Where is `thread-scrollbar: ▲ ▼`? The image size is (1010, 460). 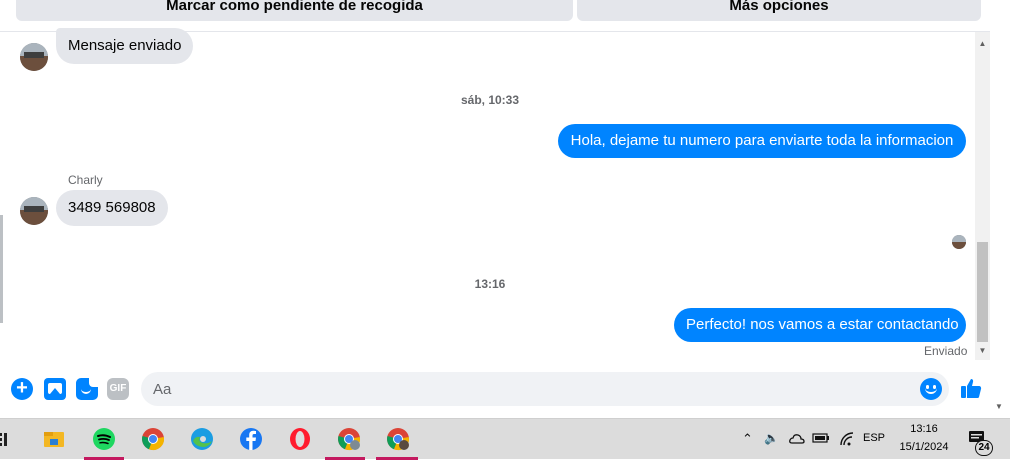
thread-scrollbar: ▲ ▼ is located at coordinates (982, 196).